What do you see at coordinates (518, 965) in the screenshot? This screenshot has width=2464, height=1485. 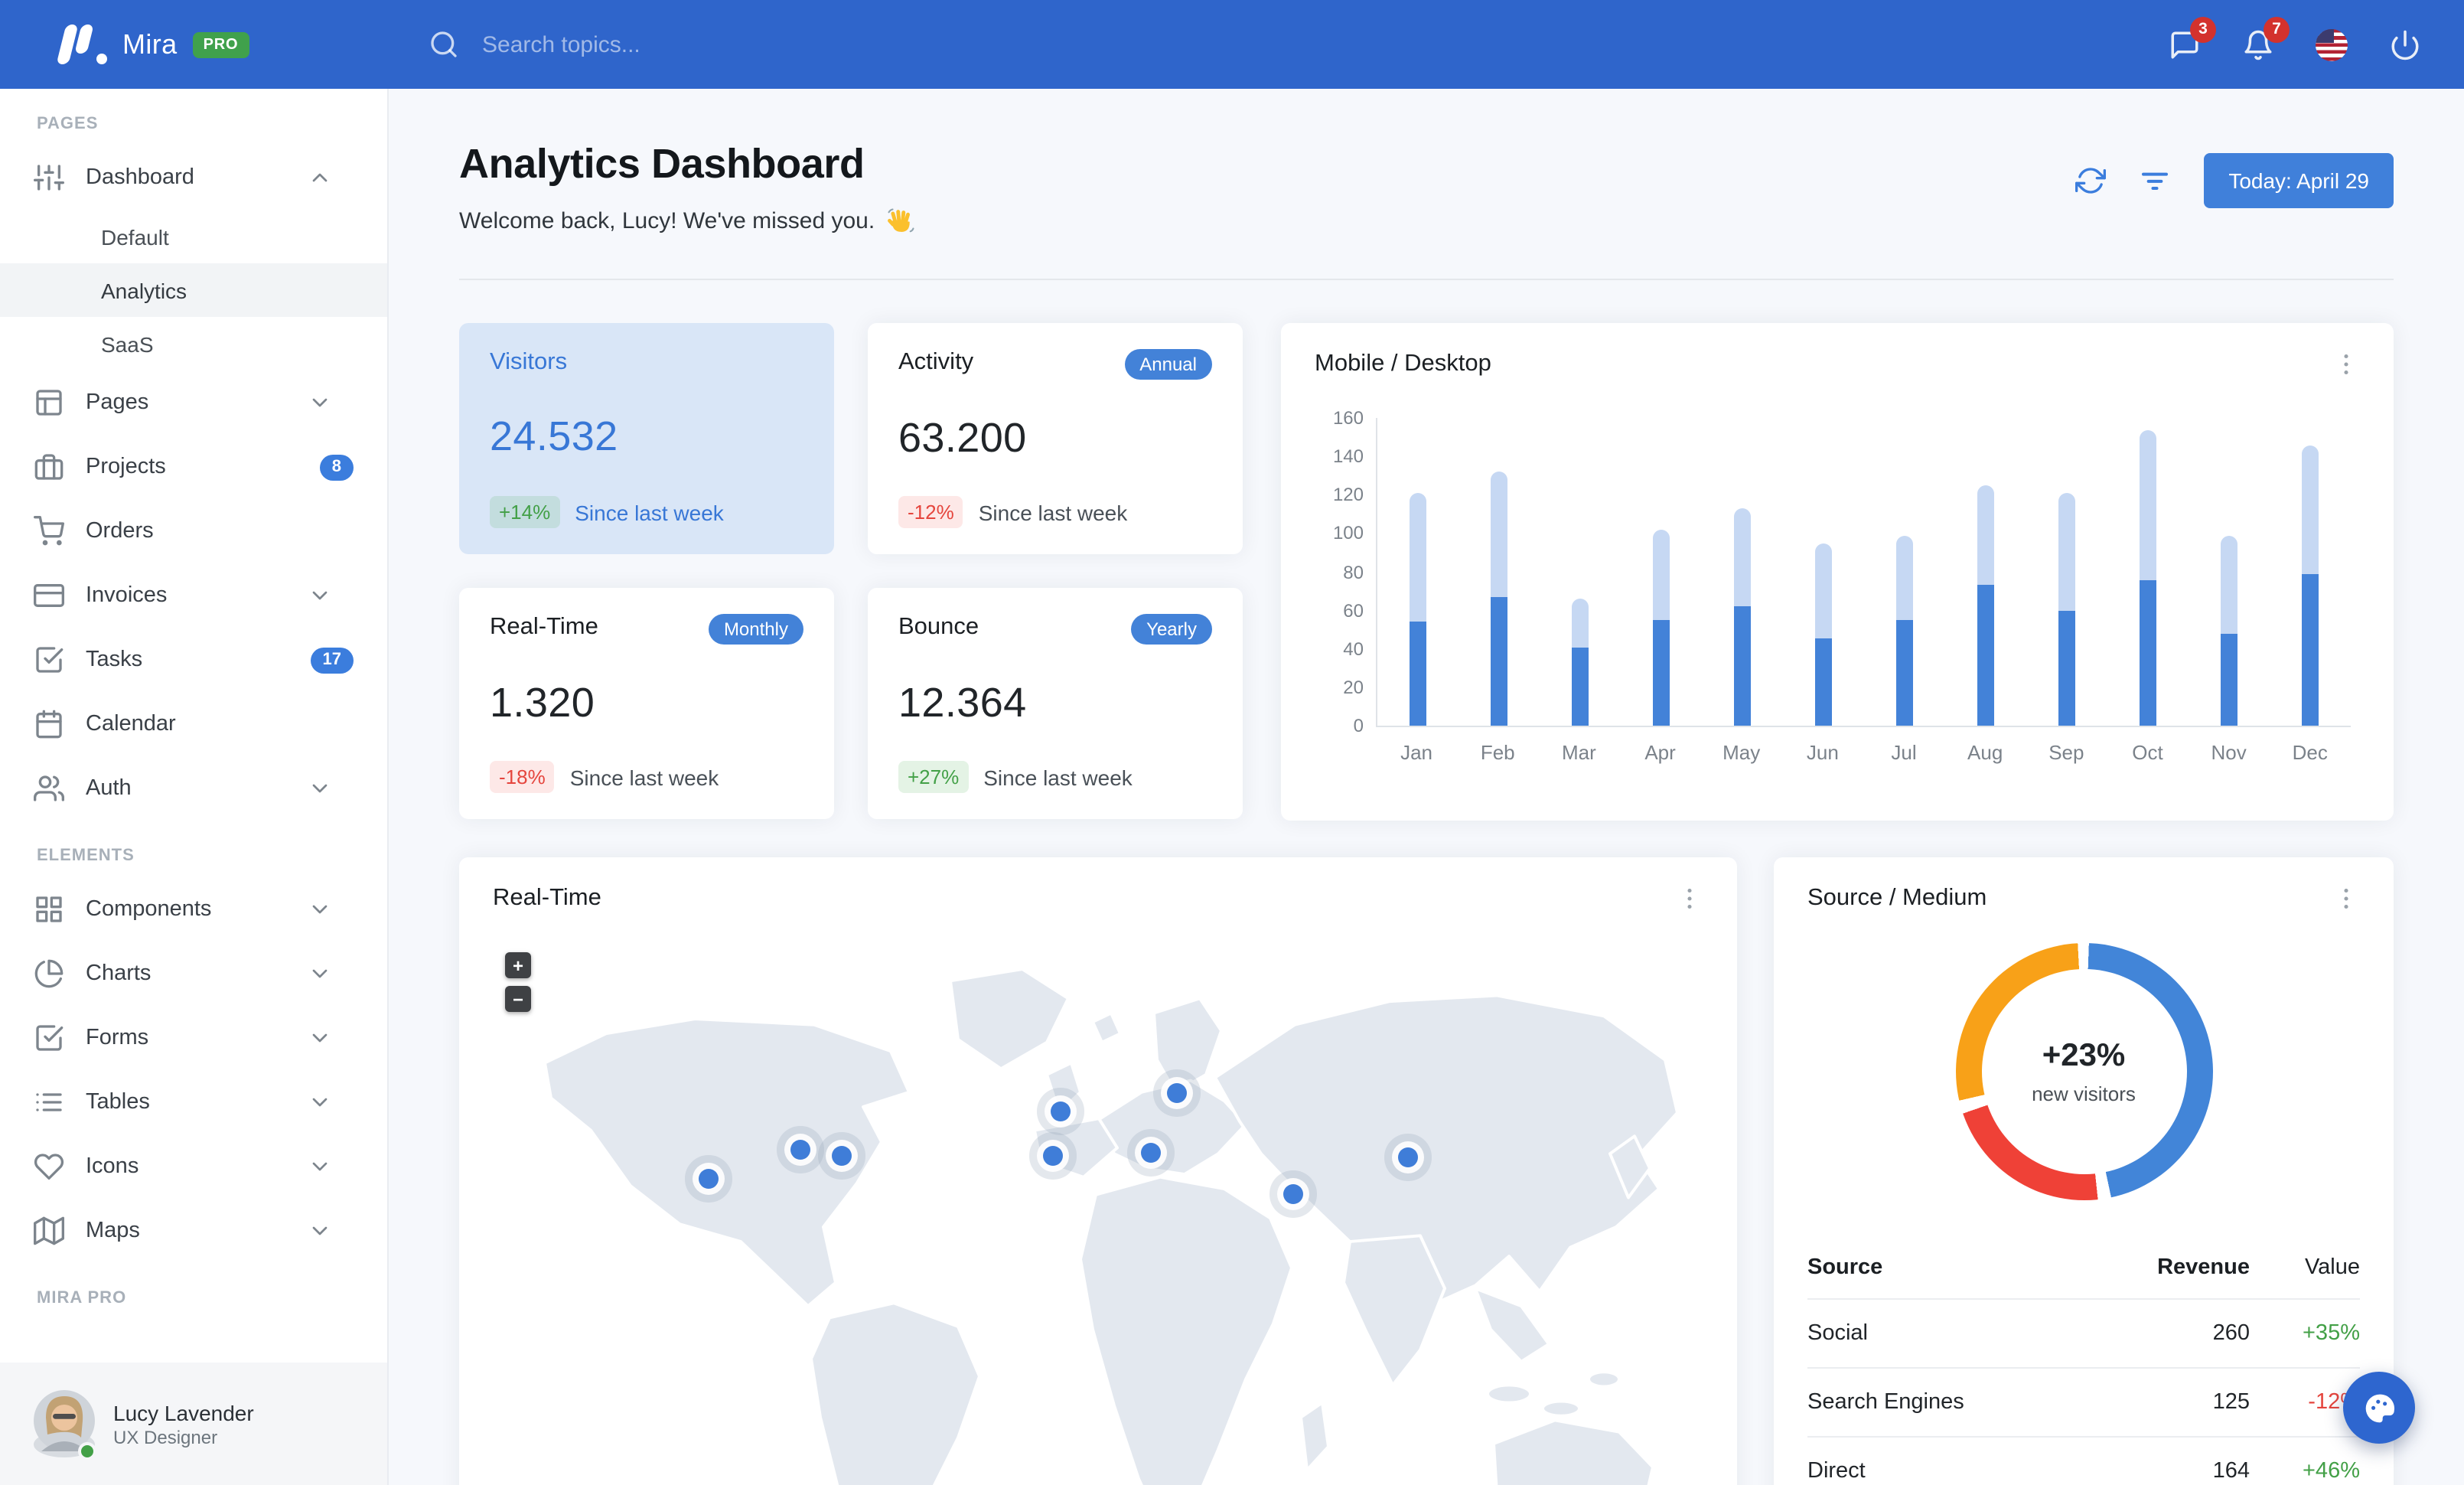 I see `zoom-in-button: +` at bounding box center [518, 965].